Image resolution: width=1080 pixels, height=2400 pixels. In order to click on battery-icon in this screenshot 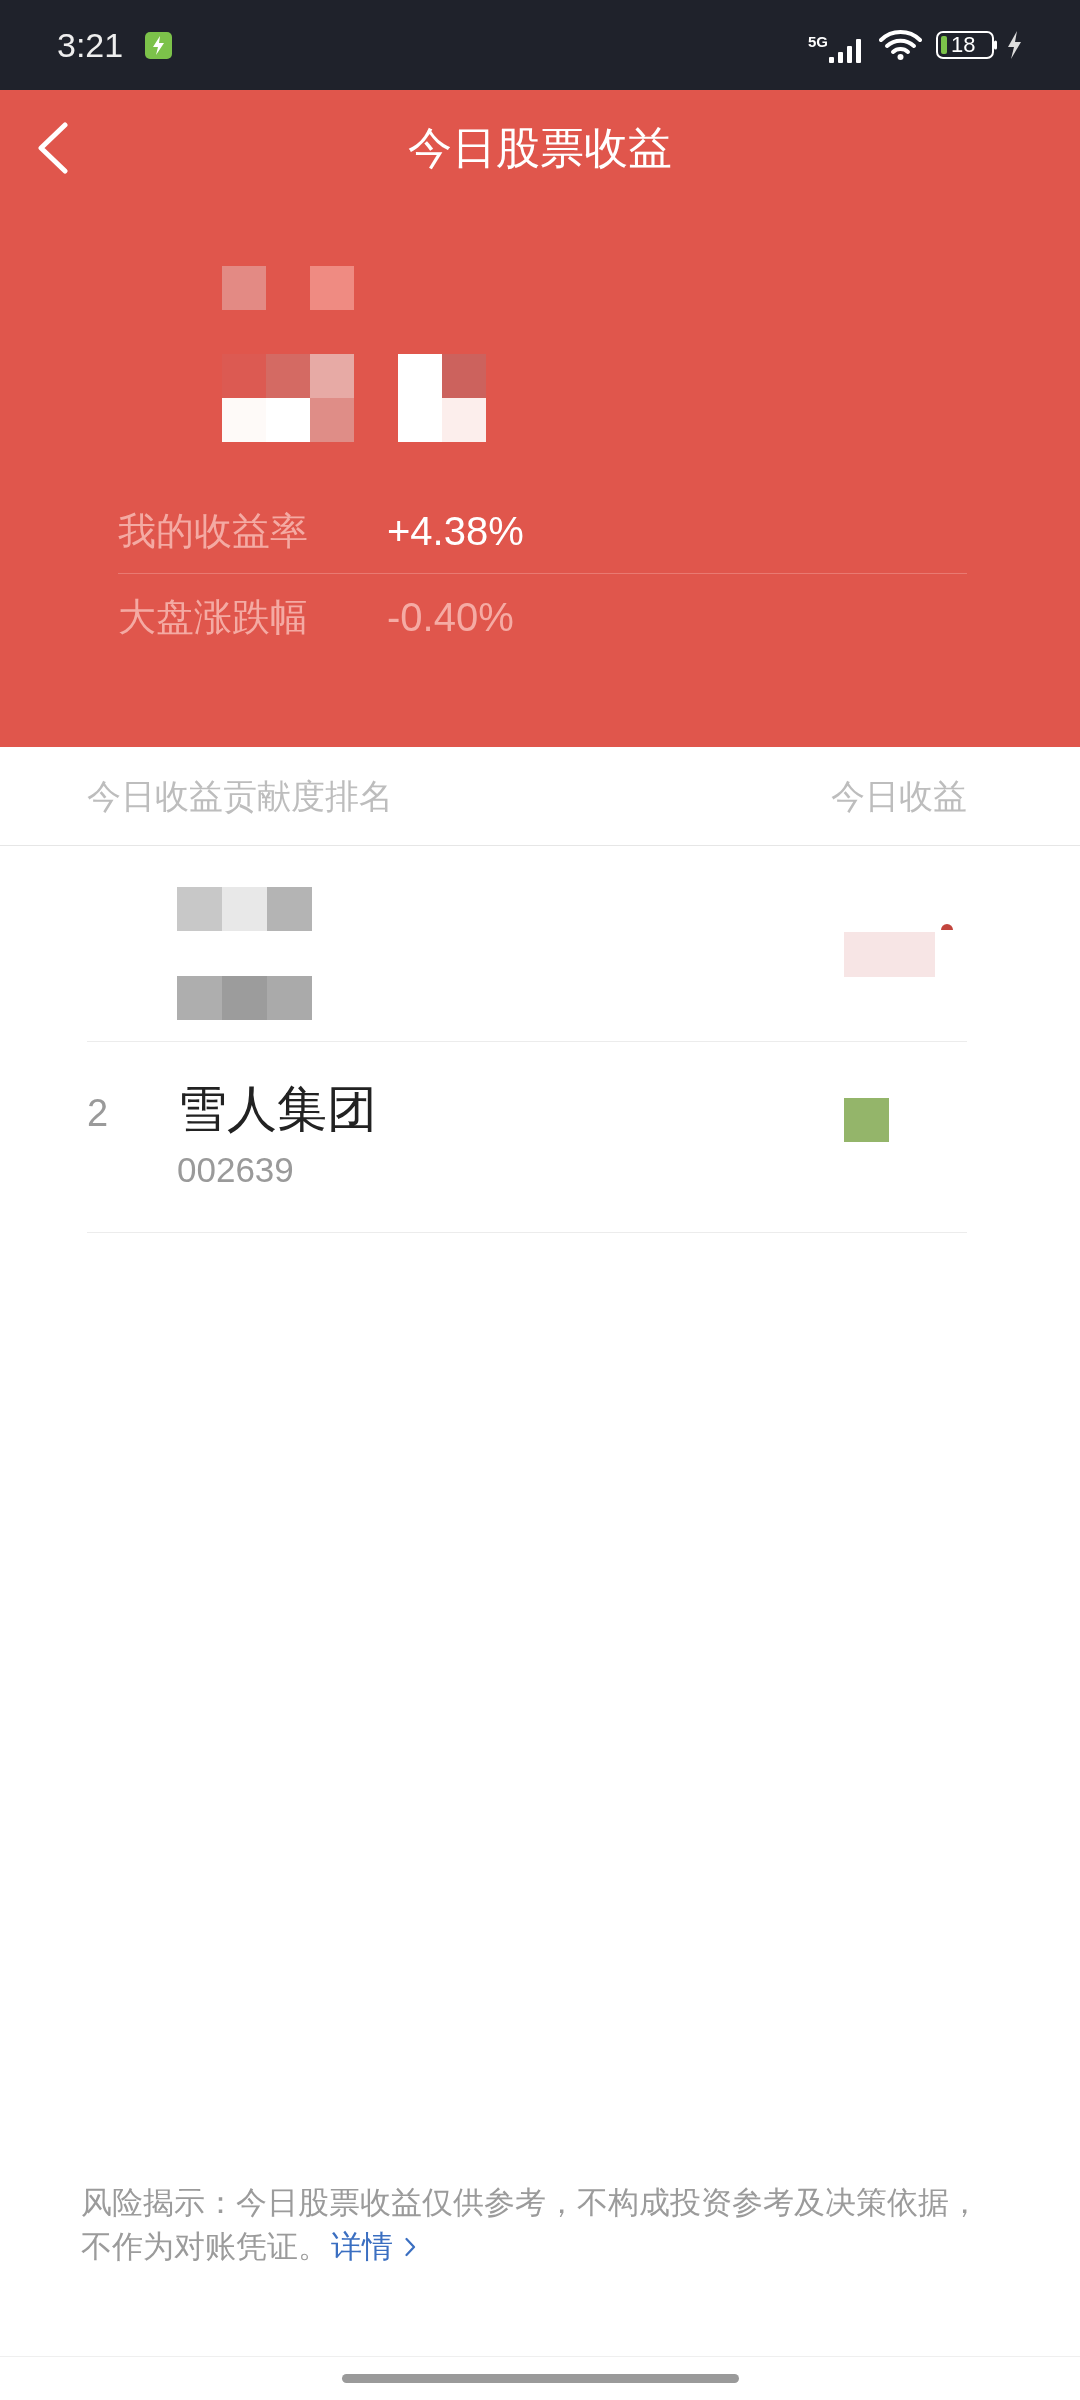, I will do `click(967, 45)`.